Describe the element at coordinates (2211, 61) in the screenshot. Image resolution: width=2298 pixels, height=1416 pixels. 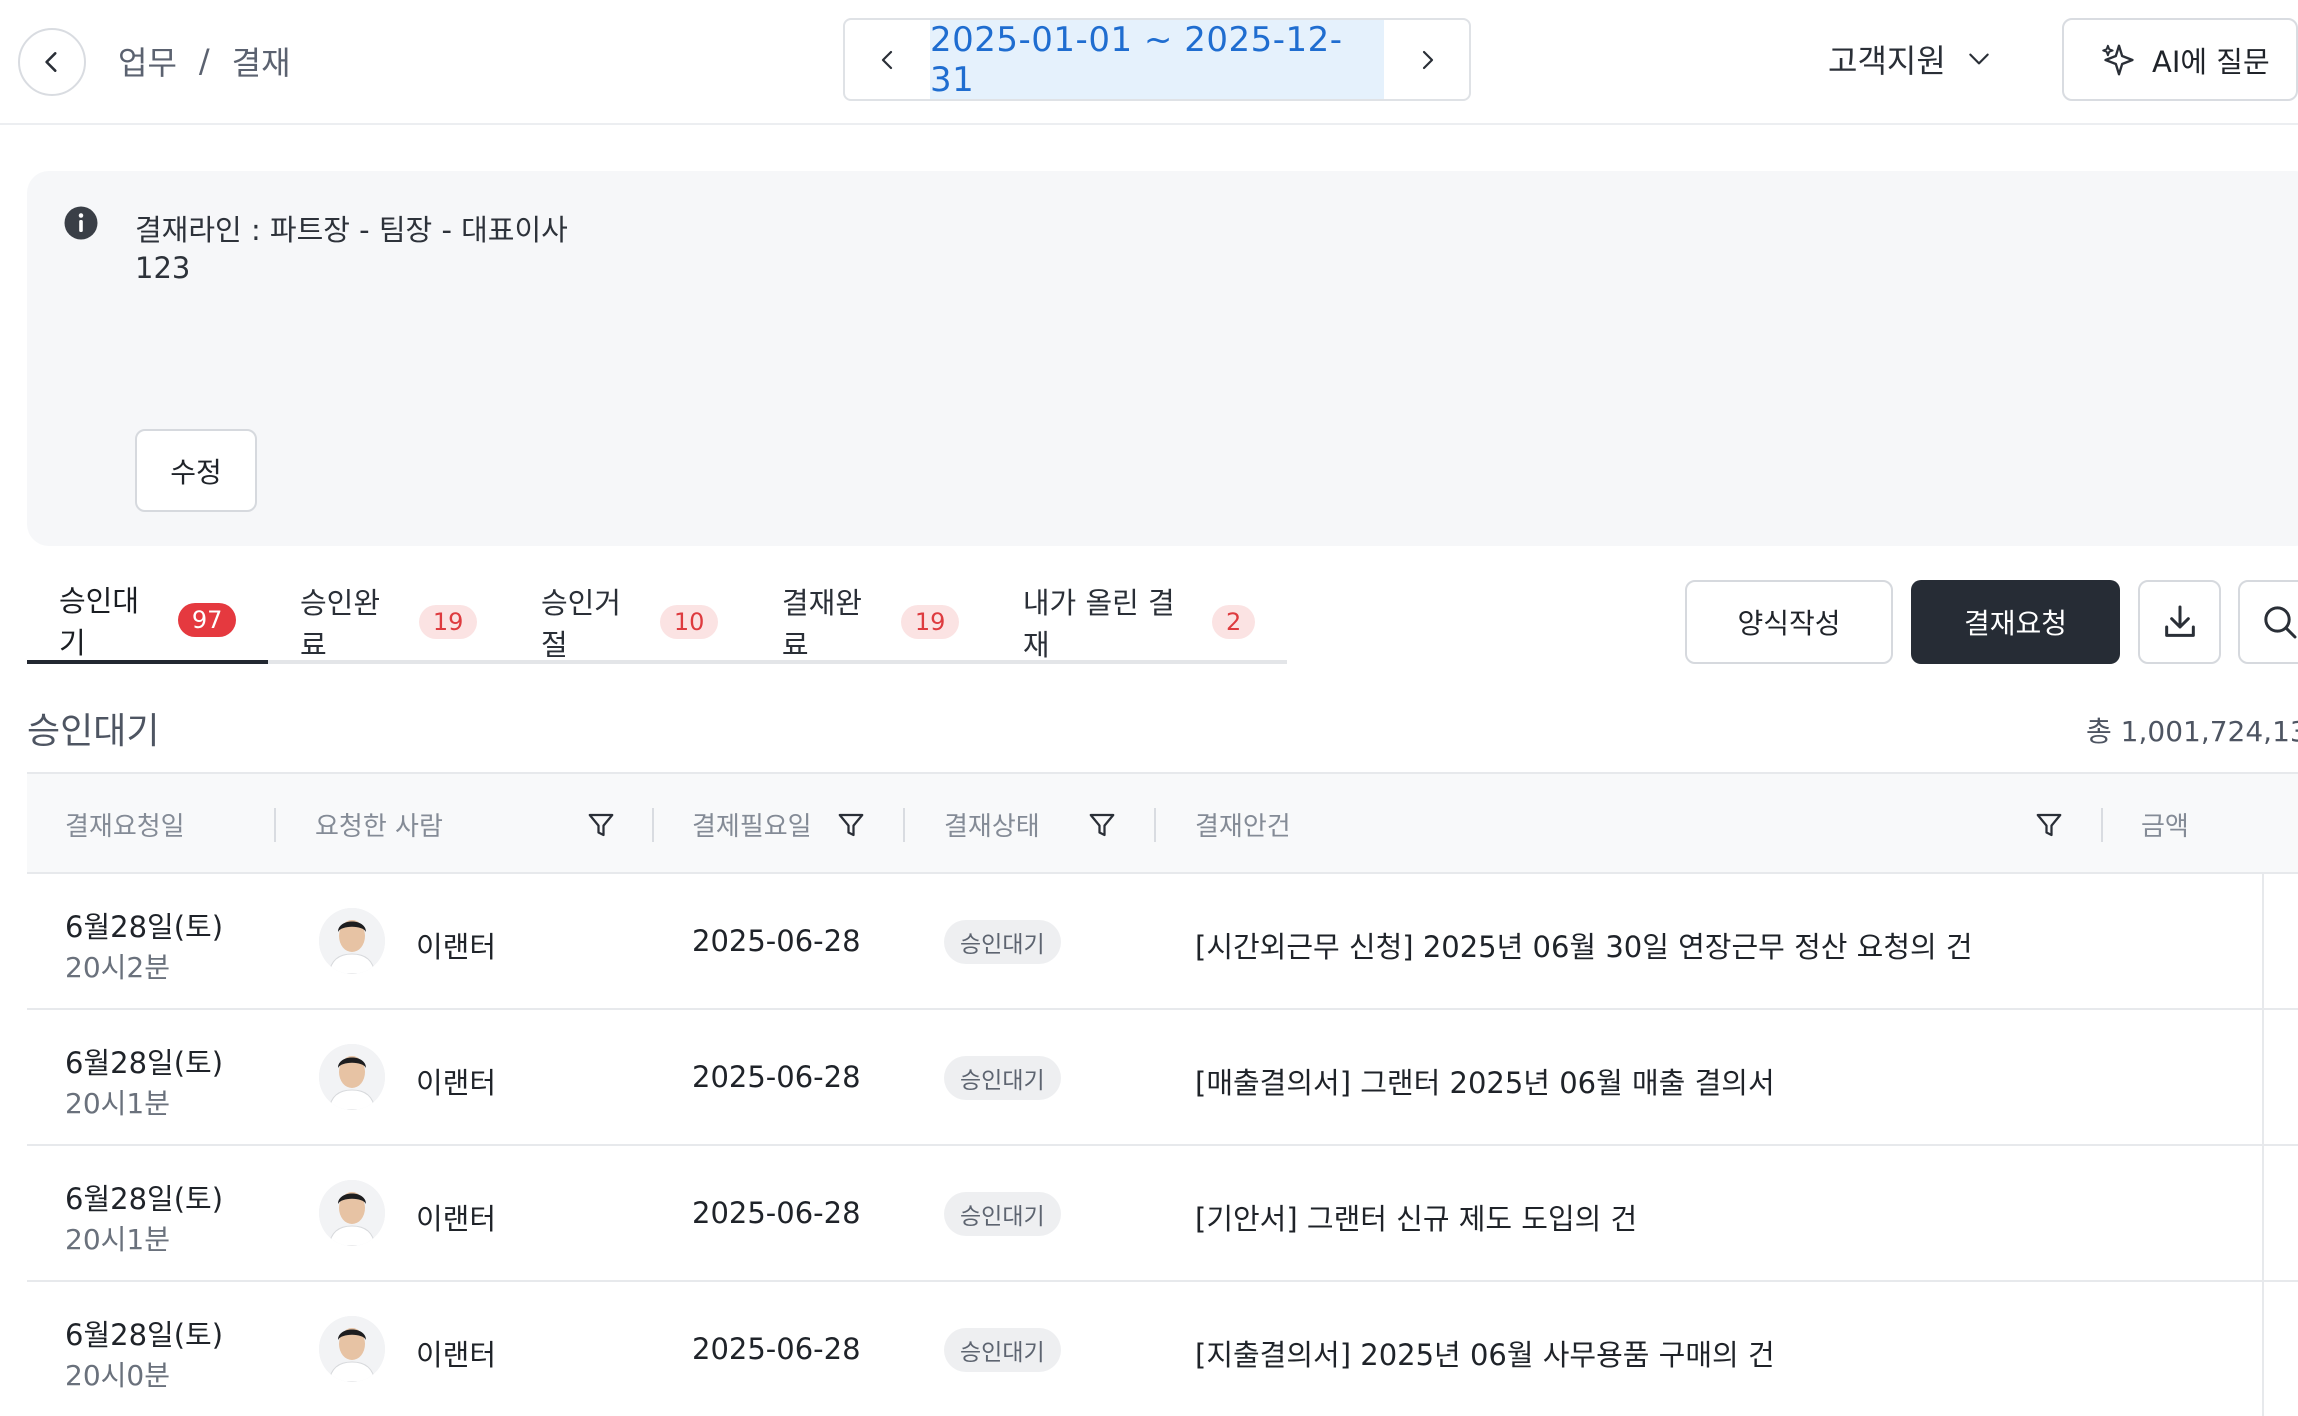
I see `ask-ai-label: AI에 질문` at that location.